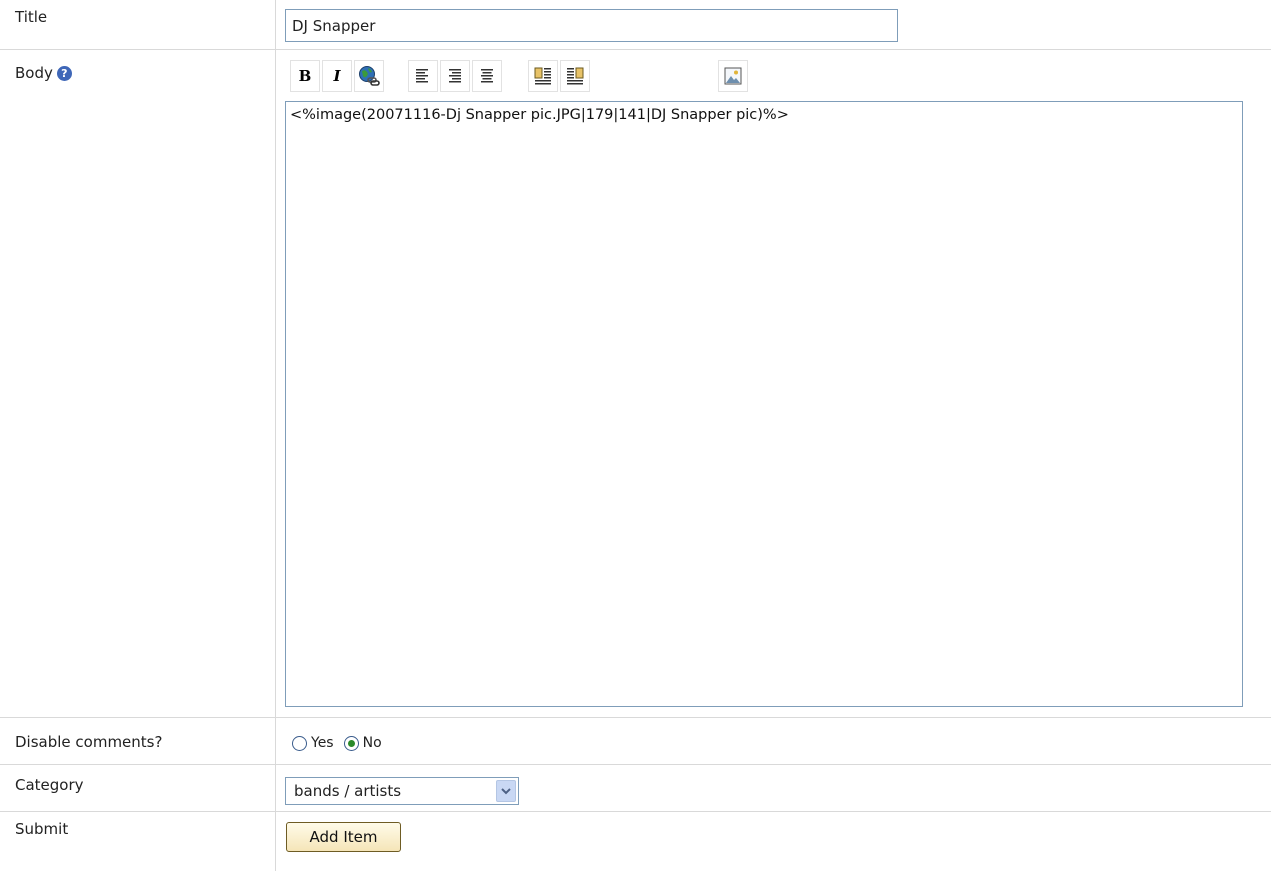 The height and width of the screenshot is (872, 1271). I want to click on float-left-icon, so click(542, 76).